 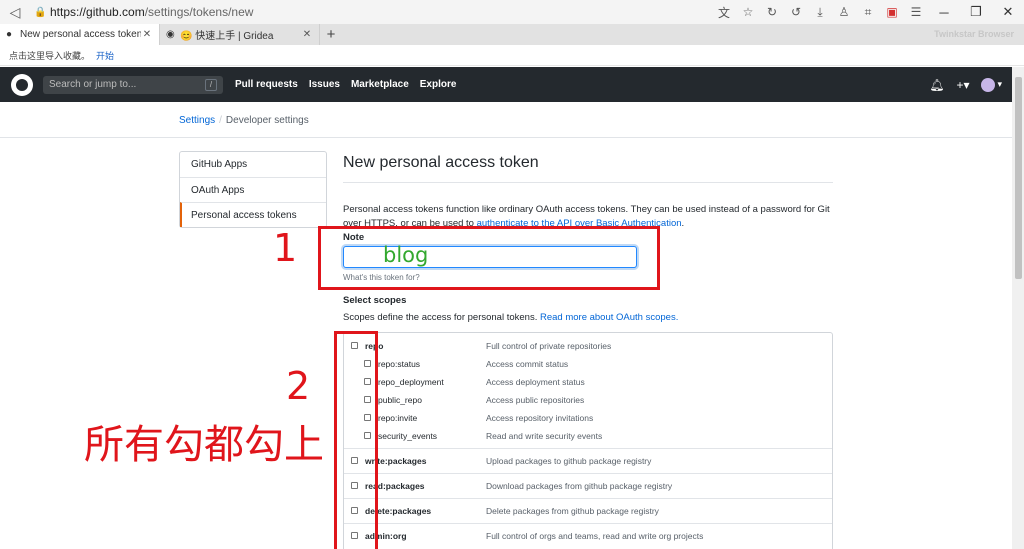 I want to click on sidebar-item-oauth-apps: OAuth Apps, so click(x=253, y=189).